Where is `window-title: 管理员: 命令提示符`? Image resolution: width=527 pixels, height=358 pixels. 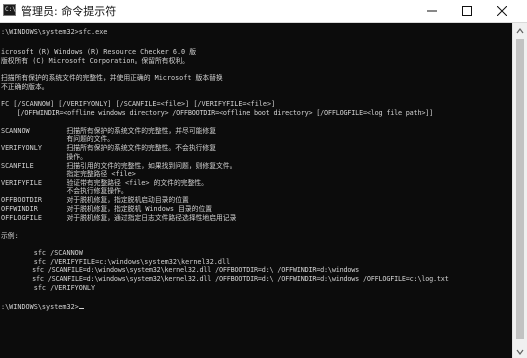
window-title: 管理员: 命令提示符 is located at coordinates (69, 11).